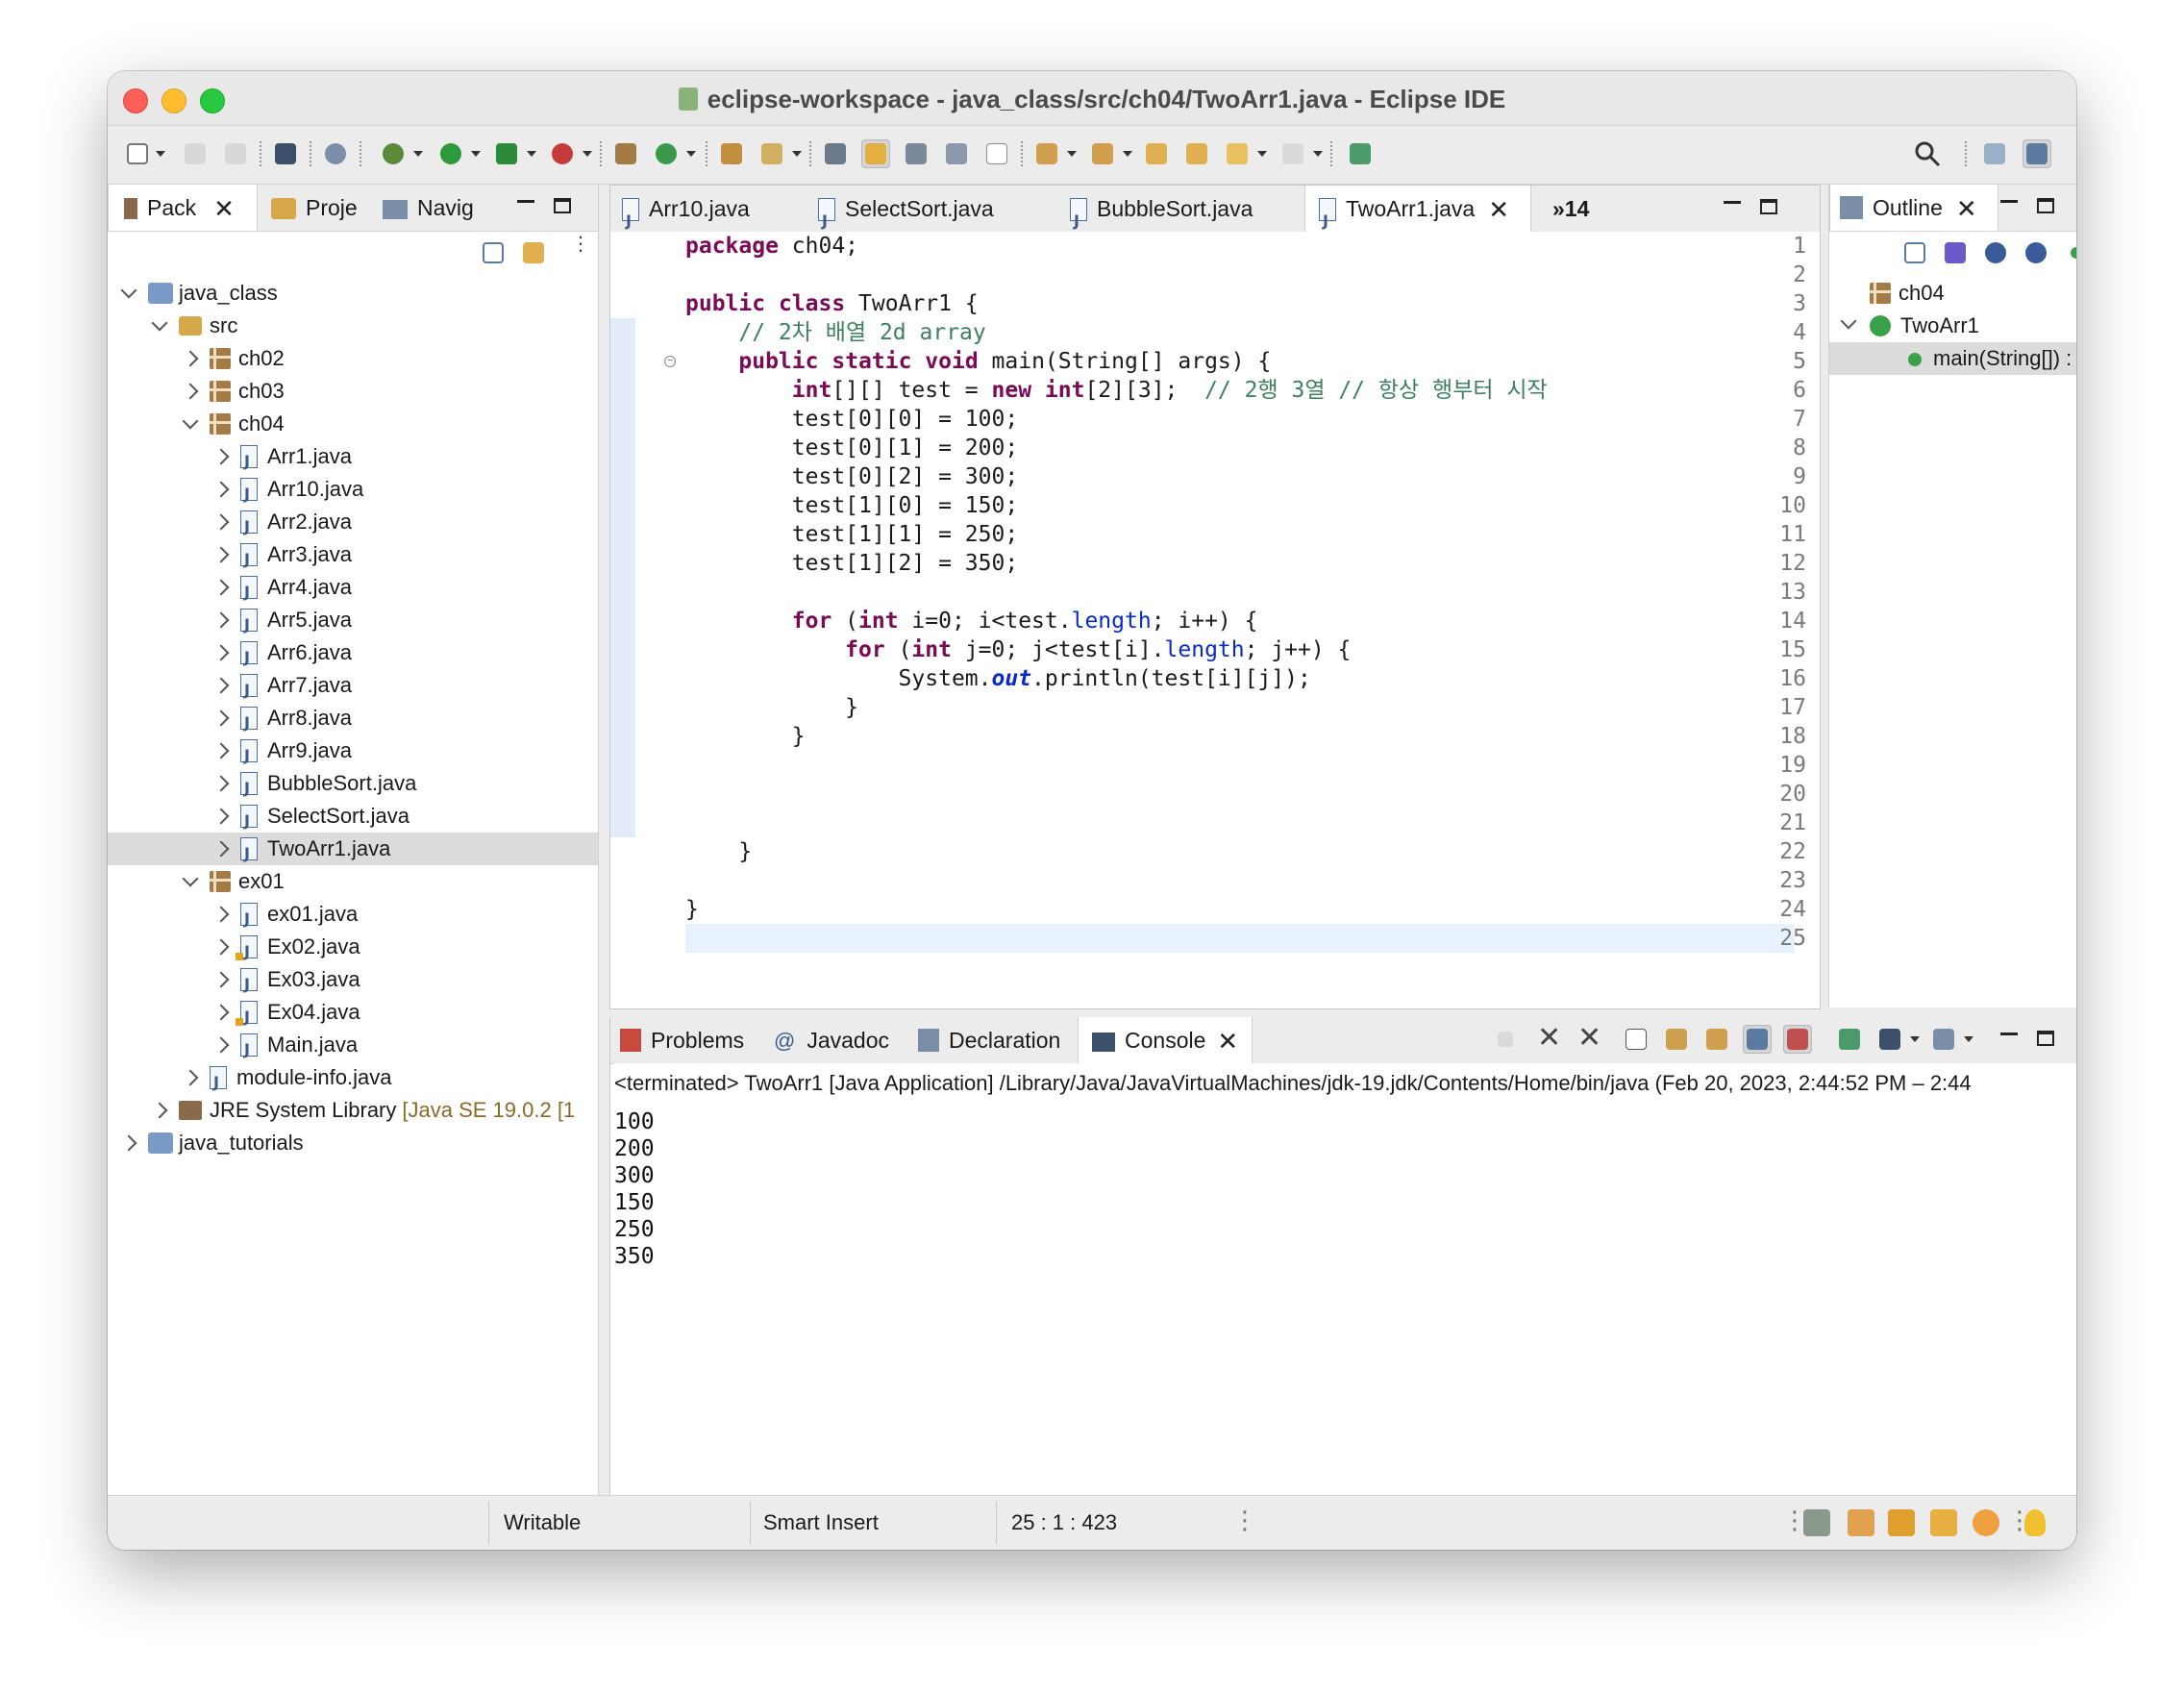 Image resolution: width=2184 pixels, height=1692 pixels. What do you see at coordinates (183, 208) in the screenshot?
I see `tab-package-explorer: Pack ✕` at bounding box center [183, 208].